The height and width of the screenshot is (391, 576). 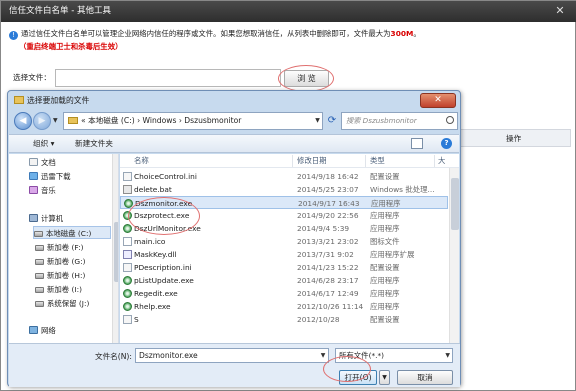 What do you see at coordinates (328, 267) in the screenshot?
I see `file-date: 2014/1/23 15:22` at bounding box center [328, 267].